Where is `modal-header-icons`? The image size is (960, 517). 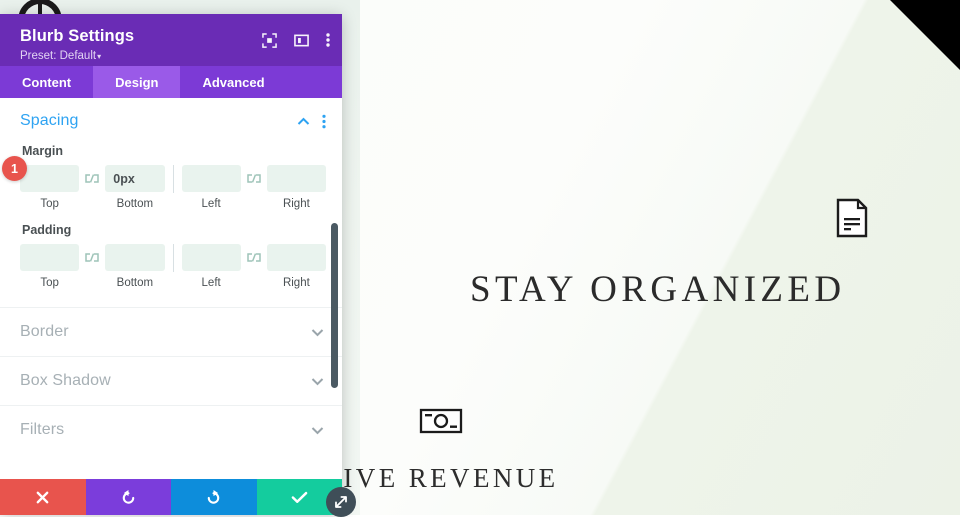
modal-header-icons is located at coordinates (296, 40).